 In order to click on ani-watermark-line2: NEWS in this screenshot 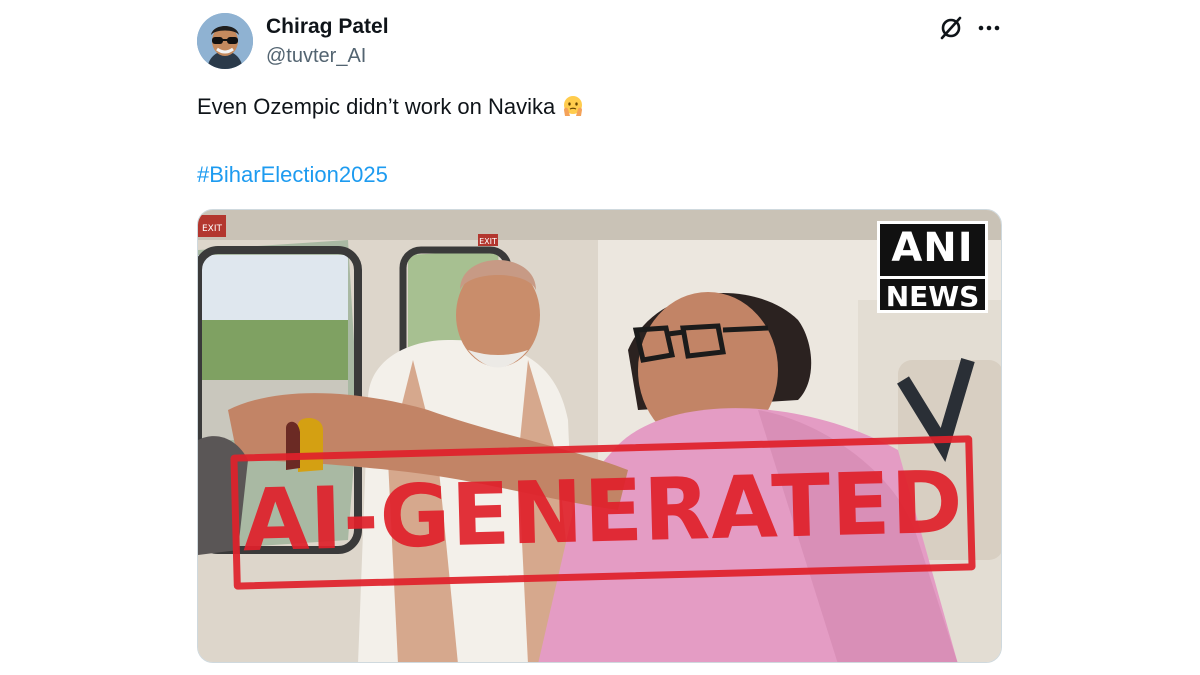, I will do `click(932, 294)`.